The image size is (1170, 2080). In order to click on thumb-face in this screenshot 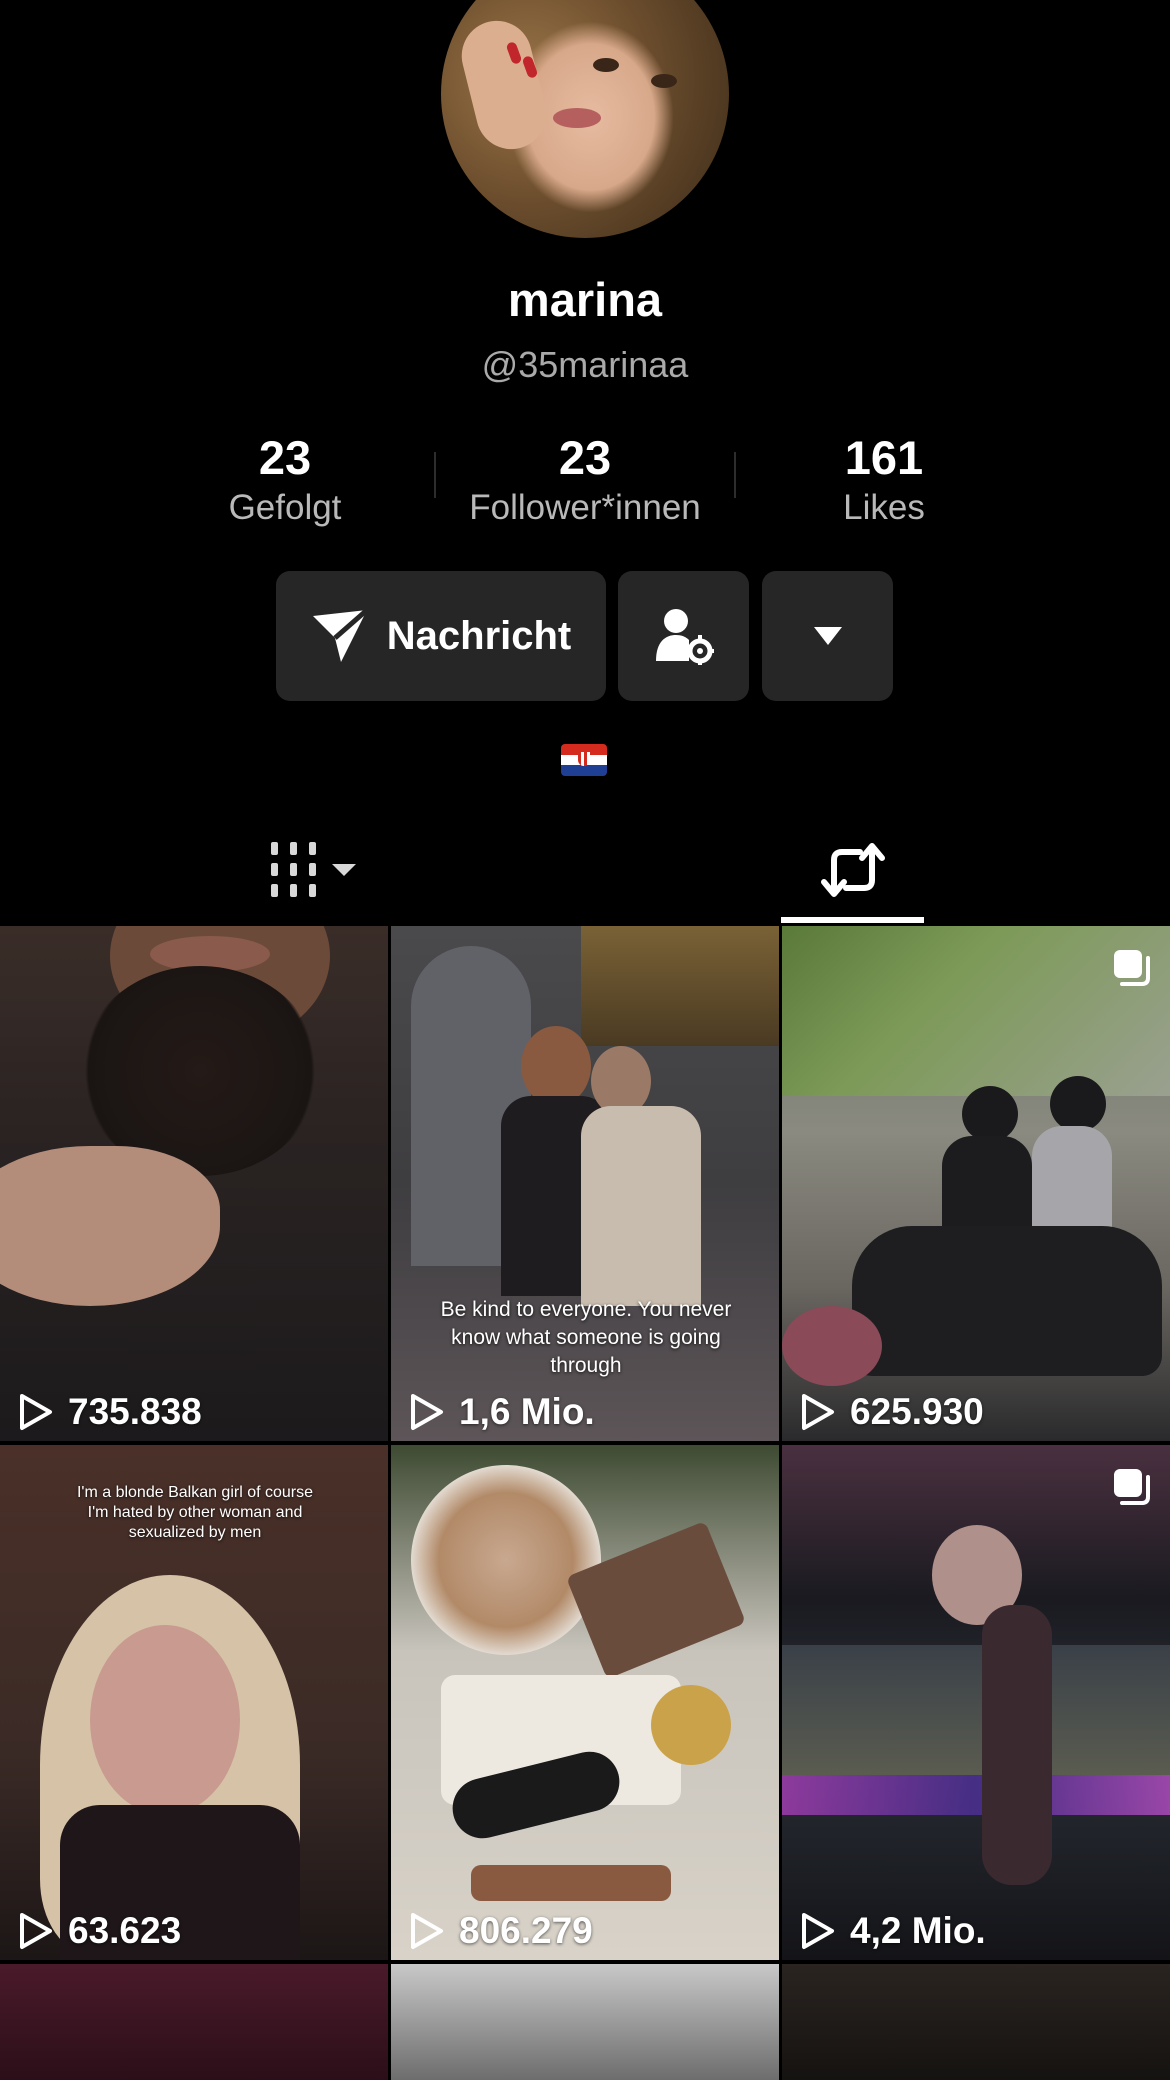, I will do `click(165, 1720)`.